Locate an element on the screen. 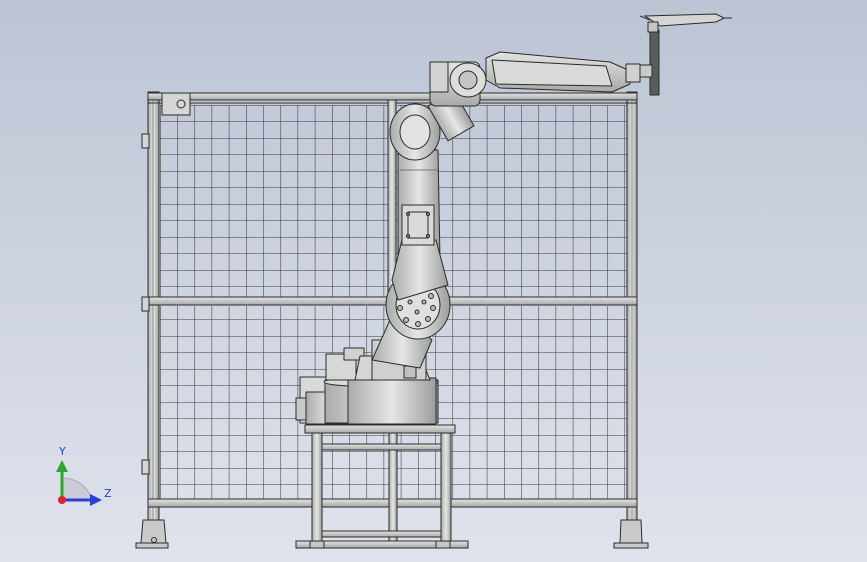 The image size is (867, 562). fence-rail-top is located at coordinates (392, 96).